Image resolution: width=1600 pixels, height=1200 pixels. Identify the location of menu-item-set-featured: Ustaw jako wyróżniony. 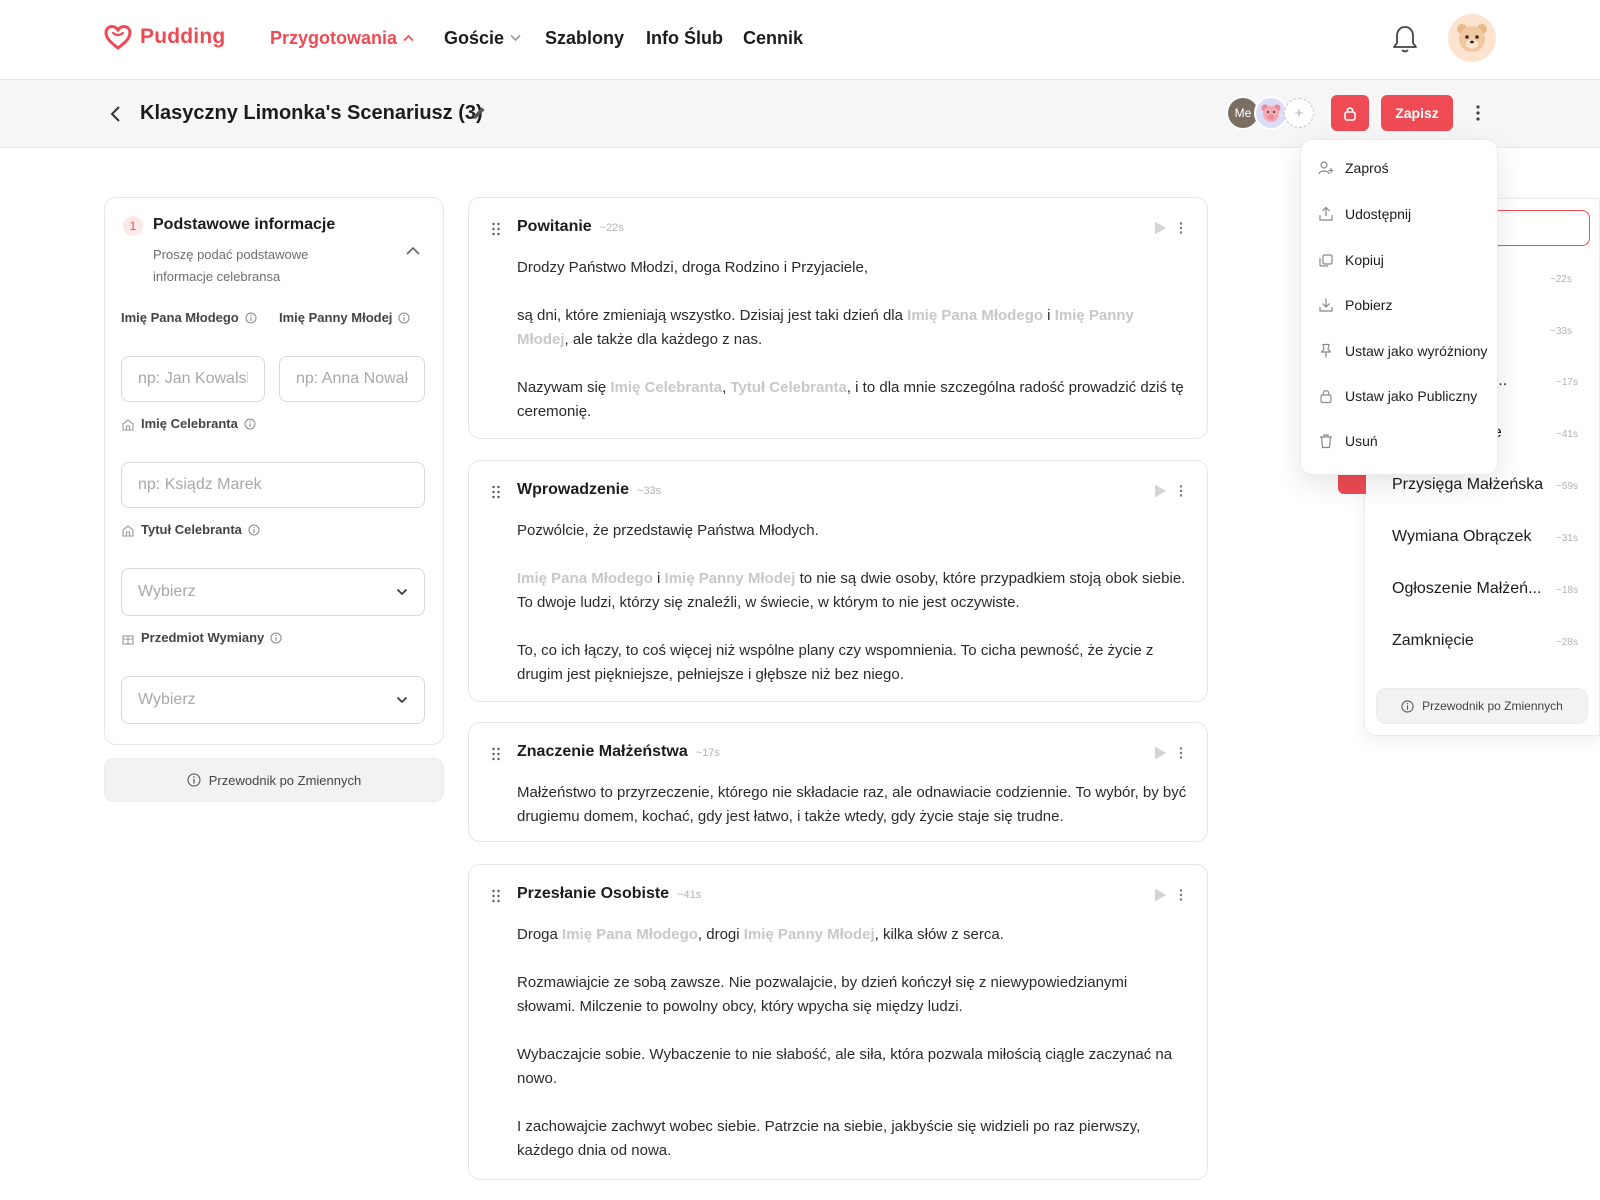
(1405, 351).